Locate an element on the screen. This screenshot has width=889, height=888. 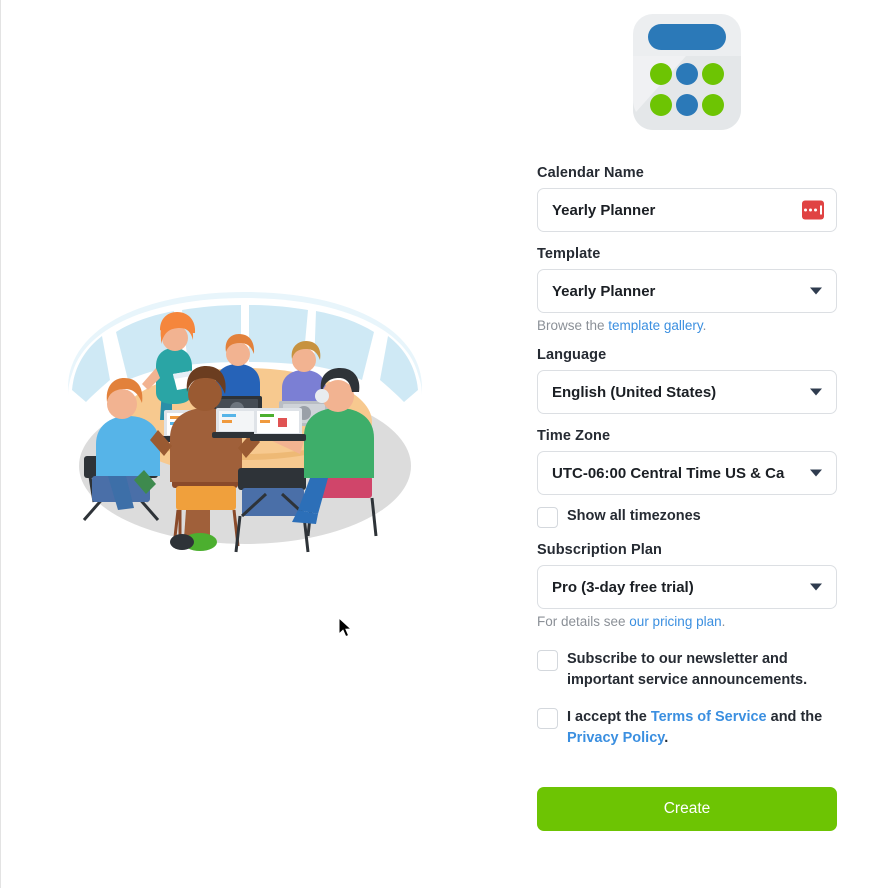
terms-of-service-link: Terms of Service is located at coordinates (709, 717).